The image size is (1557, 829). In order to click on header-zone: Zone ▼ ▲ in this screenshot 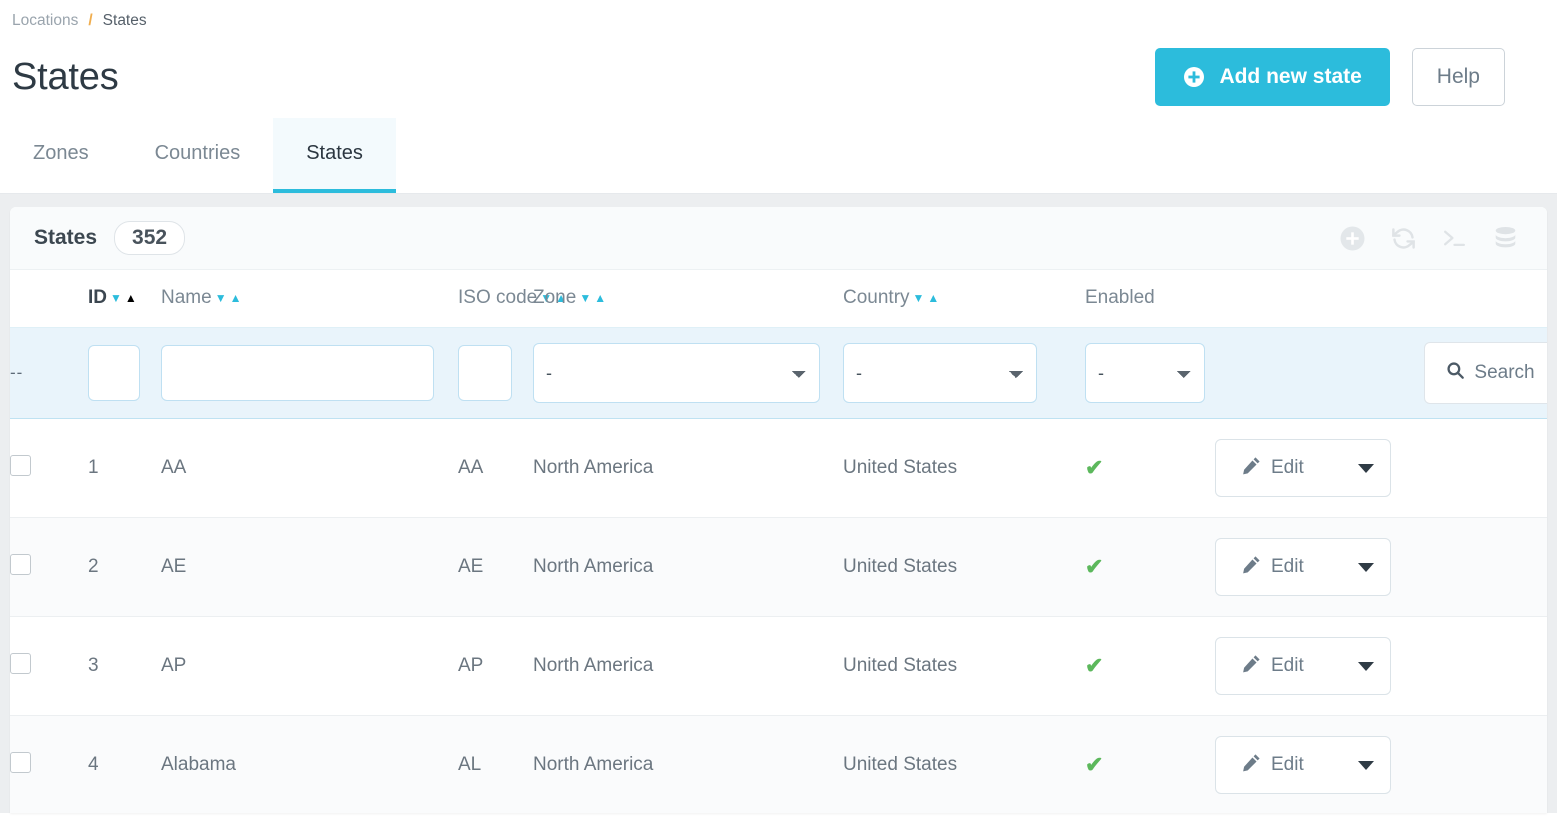, I will do `click(688, 299)`.